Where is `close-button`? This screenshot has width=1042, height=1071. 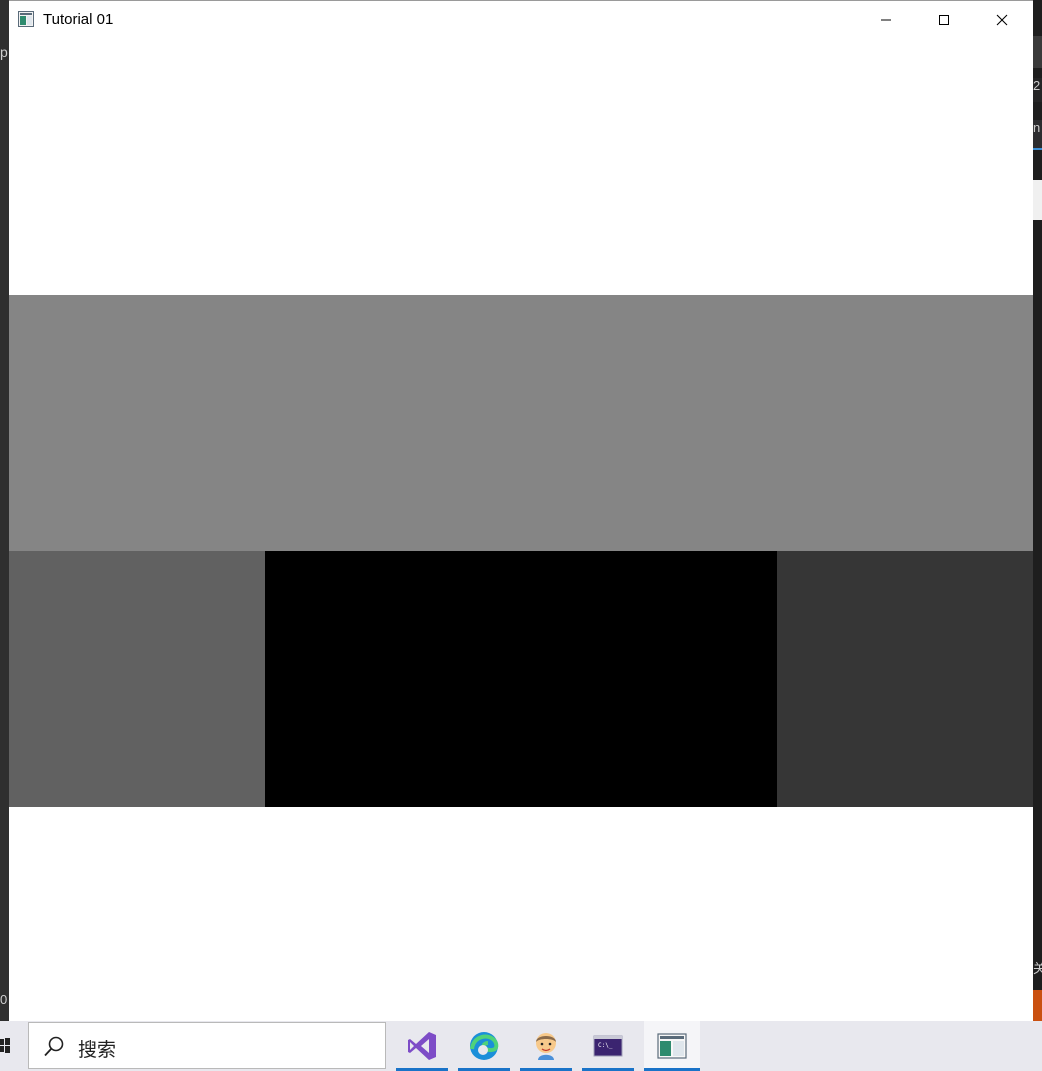
close-button is located at coordinates (1002, 20).